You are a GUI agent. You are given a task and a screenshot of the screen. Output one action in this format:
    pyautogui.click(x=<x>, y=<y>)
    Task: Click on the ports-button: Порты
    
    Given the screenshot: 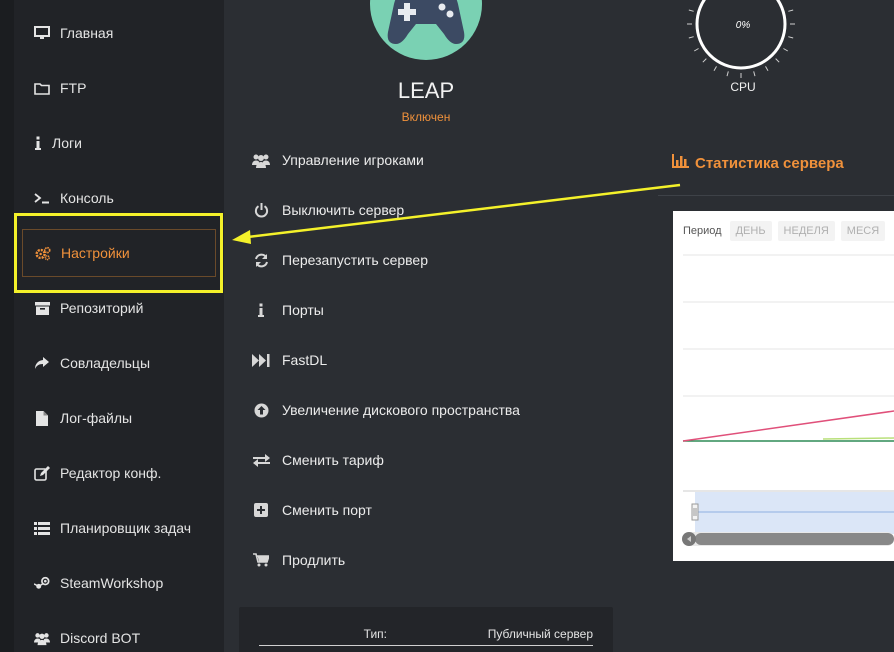 What is the action you would take?
    pyautogui.click(x=288, y=310)
    